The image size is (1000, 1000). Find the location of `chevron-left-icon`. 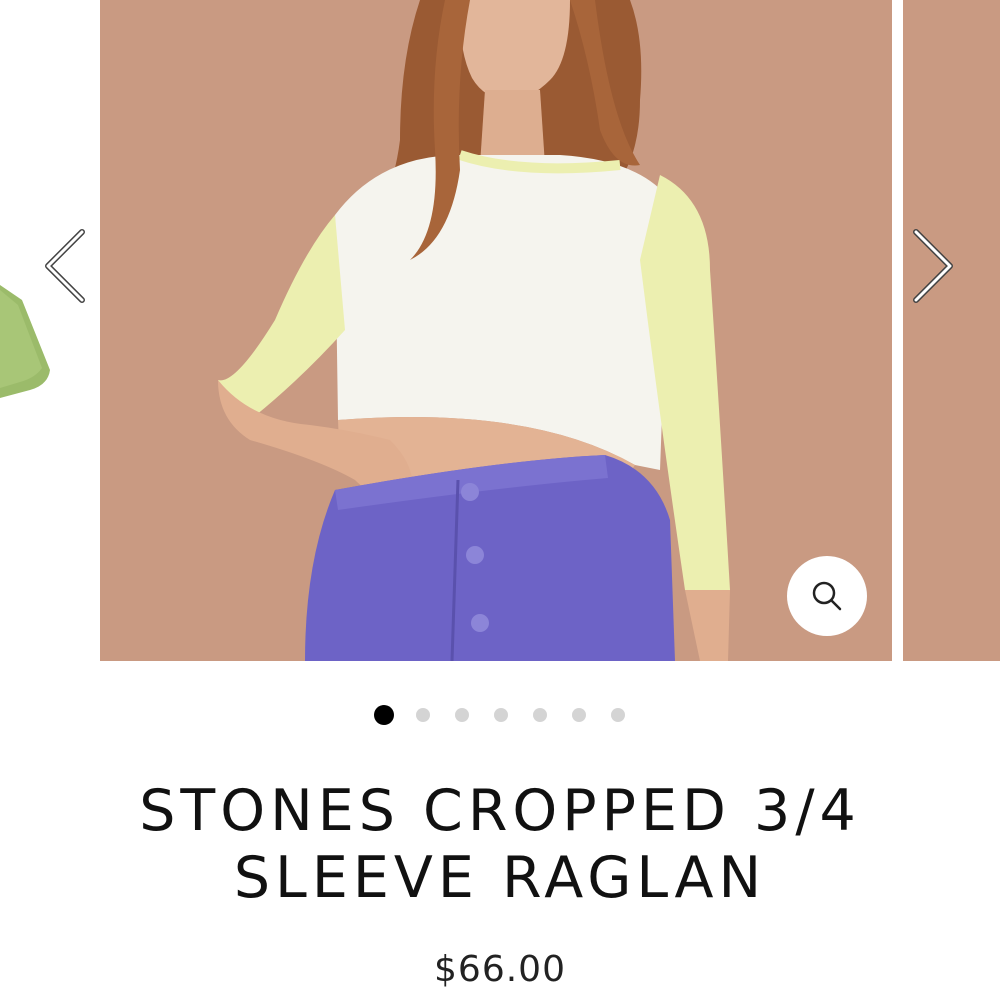

chevron-left-icon is located at coordinates (65, 266).